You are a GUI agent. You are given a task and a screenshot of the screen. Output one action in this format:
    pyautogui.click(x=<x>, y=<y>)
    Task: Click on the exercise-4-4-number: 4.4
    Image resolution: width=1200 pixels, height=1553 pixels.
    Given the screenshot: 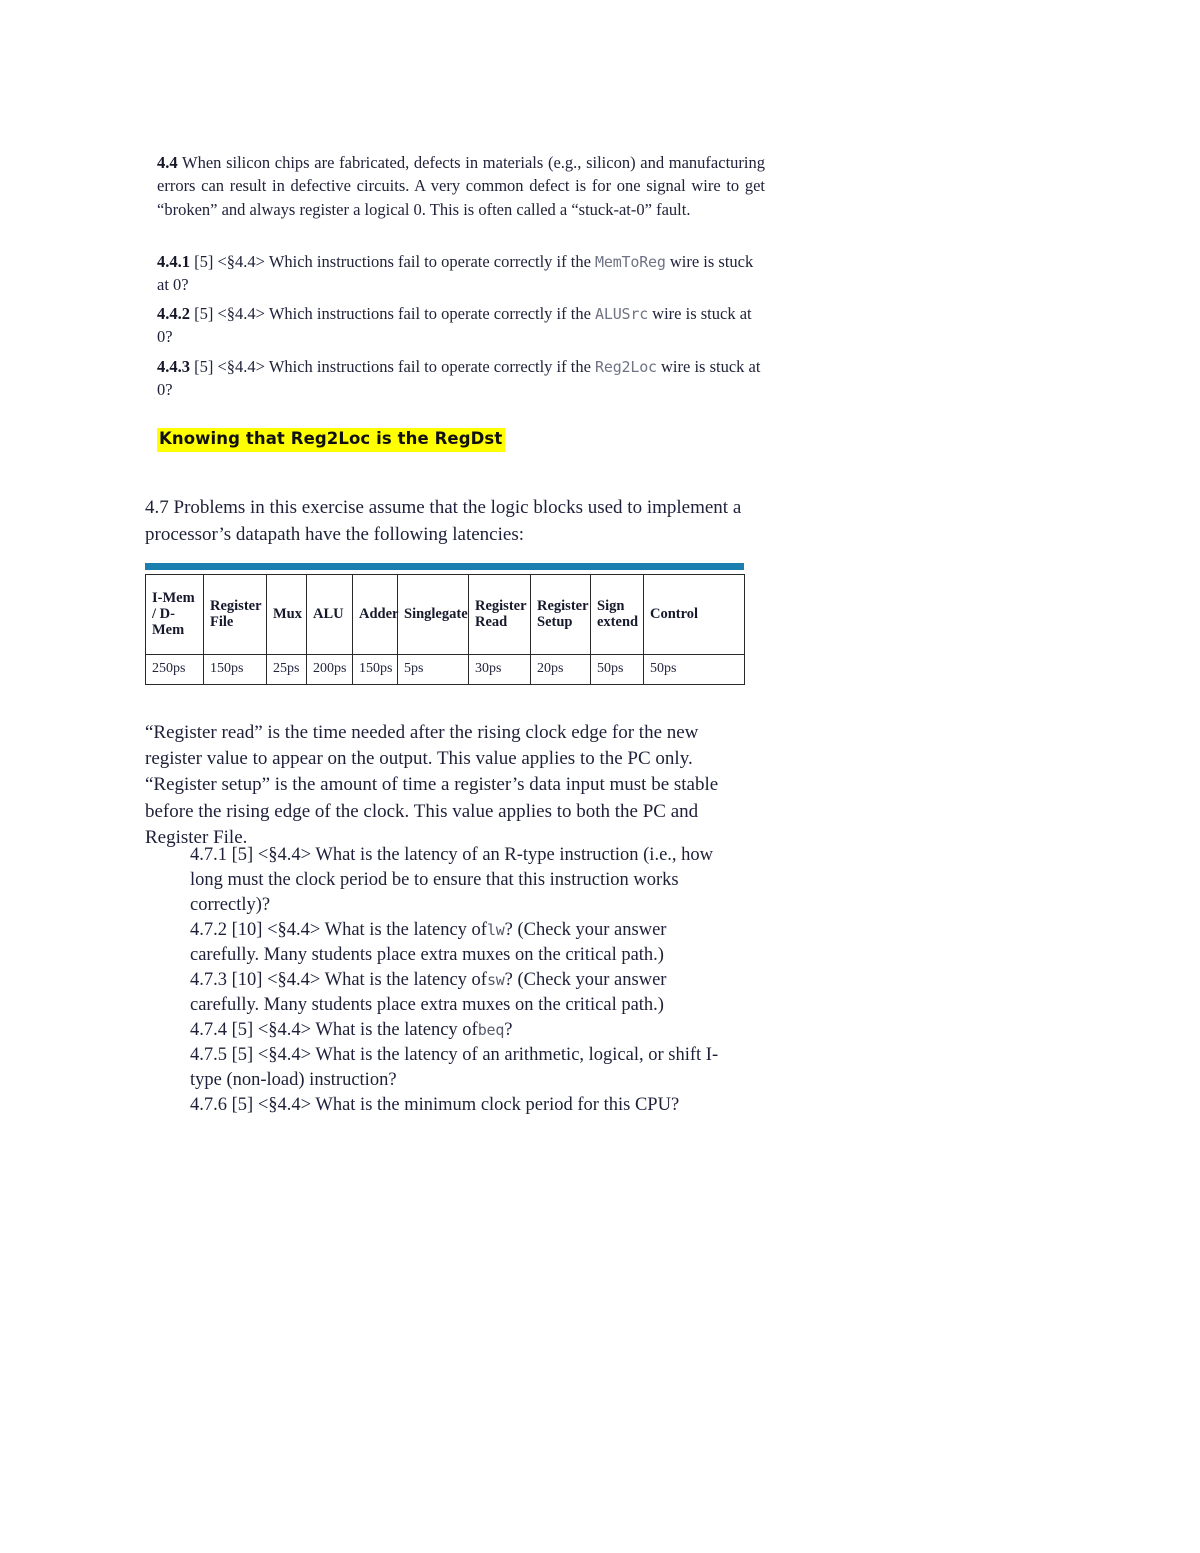 What is the action you would take?
    pyautogui.click(x=167, y=162)
    